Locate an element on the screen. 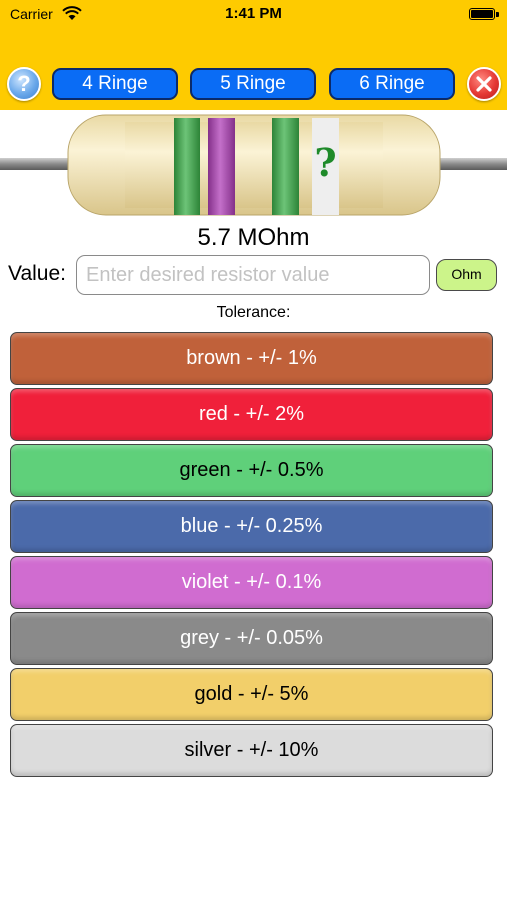  ohm-unit-button: Ohm is located at coordinates (466, 275).